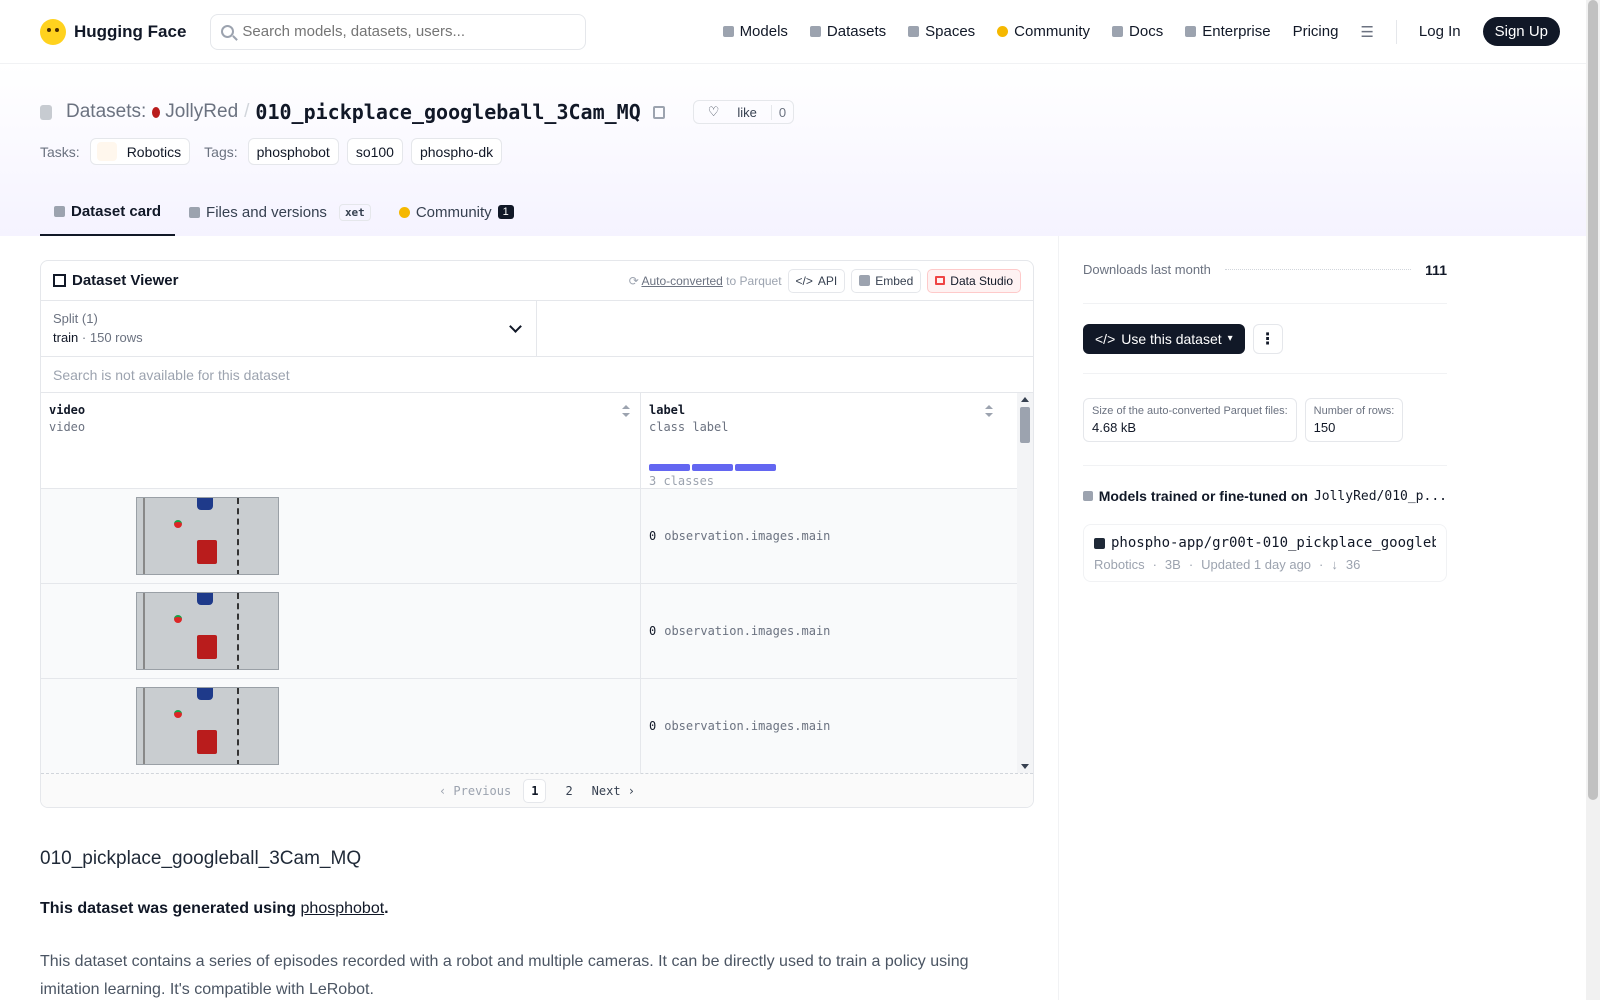 Image resolution: width=1600 pixels, height=1000 pixels. Describe the element at coordinates (1164, 338) in the screenshot. I see `use-this-dataset-button: </> Use this dataset ▾` at that location.